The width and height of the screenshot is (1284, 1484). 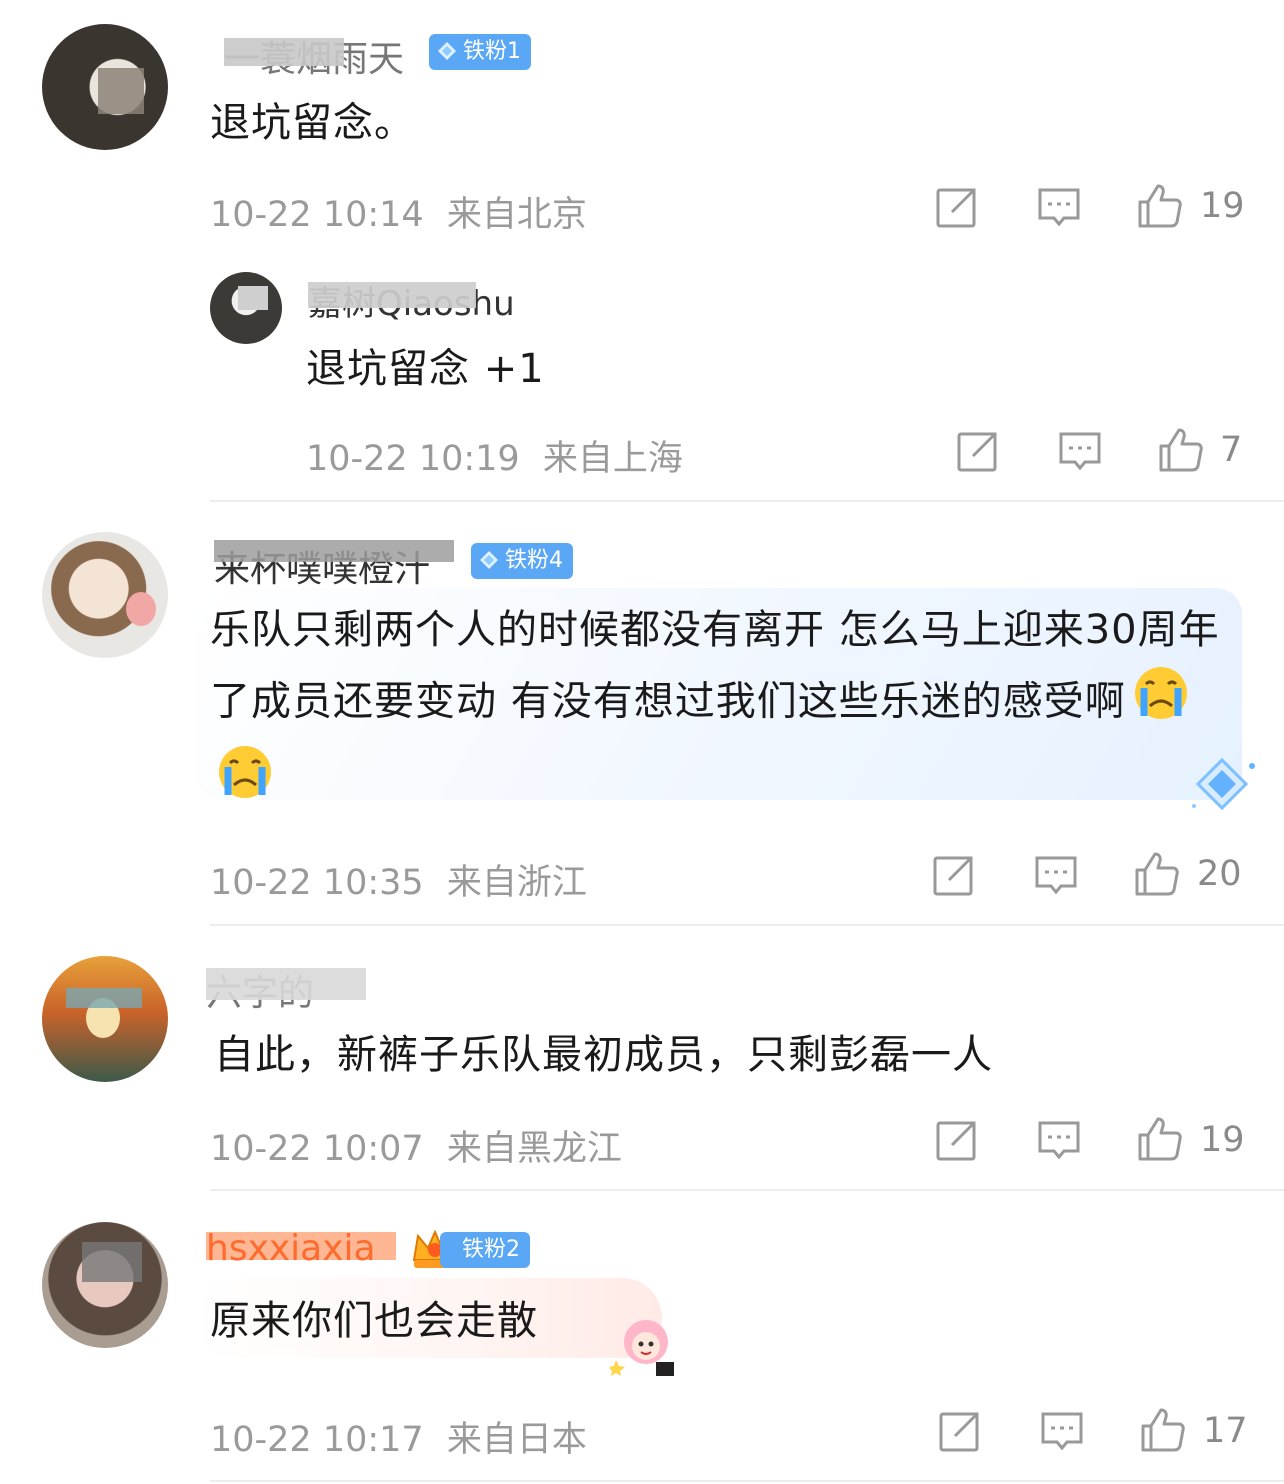 I want to click on comment-text: 自此，新裤子乐队最初成员，只剩彭磊一人, so click(x=603, y=1055).